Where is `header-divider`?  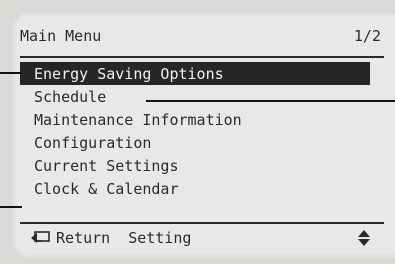 header-divider is located at coordinates (202, 57).